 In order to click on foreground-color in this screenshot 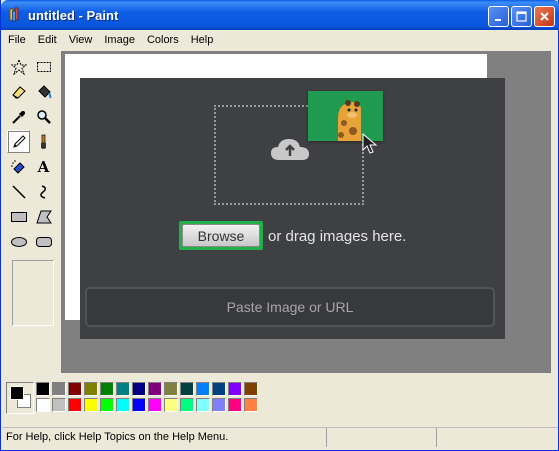, I will do `click(17, 393)`.